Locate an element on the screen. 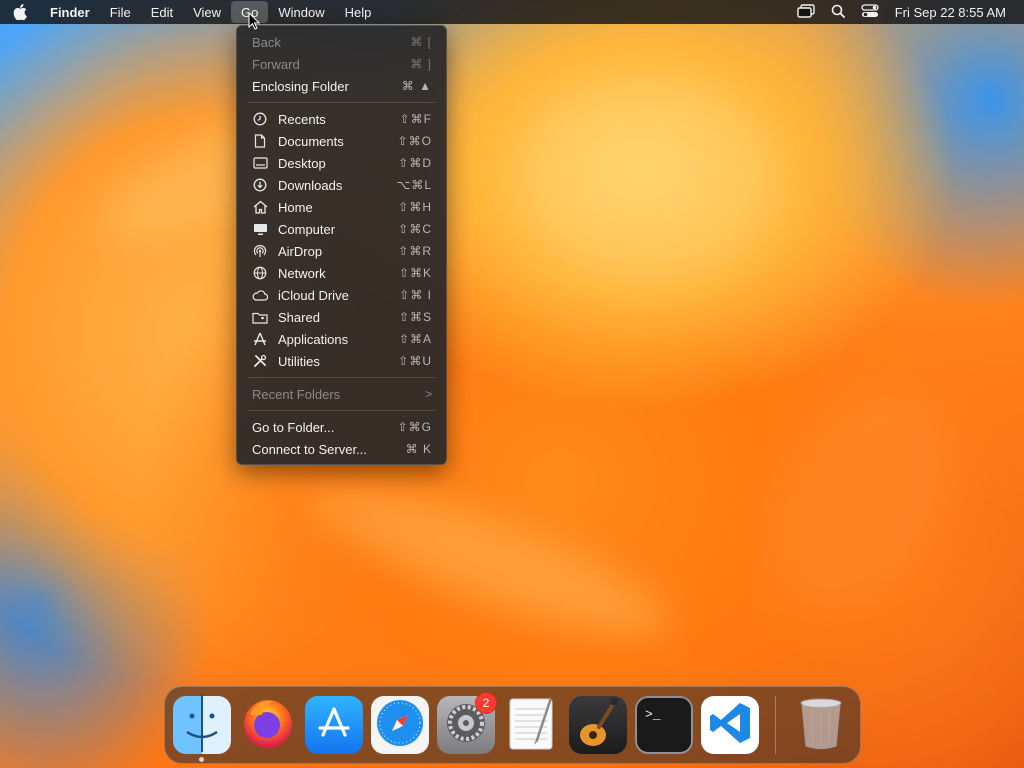 This screenshot has width=1024, height=768. dock: 2 >_ is located at coordinates (512, 725).